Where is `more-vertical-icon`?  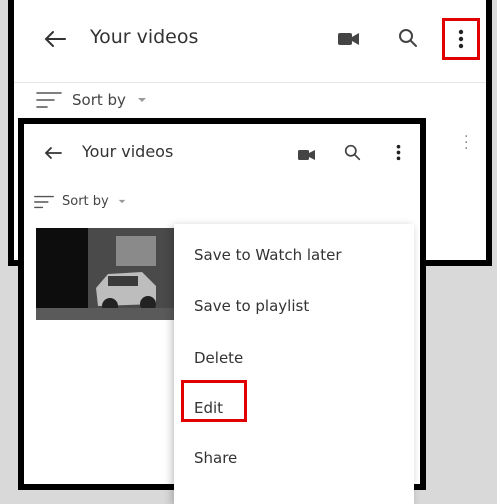
more-vertical-icon is located at coordinates (398, 152).